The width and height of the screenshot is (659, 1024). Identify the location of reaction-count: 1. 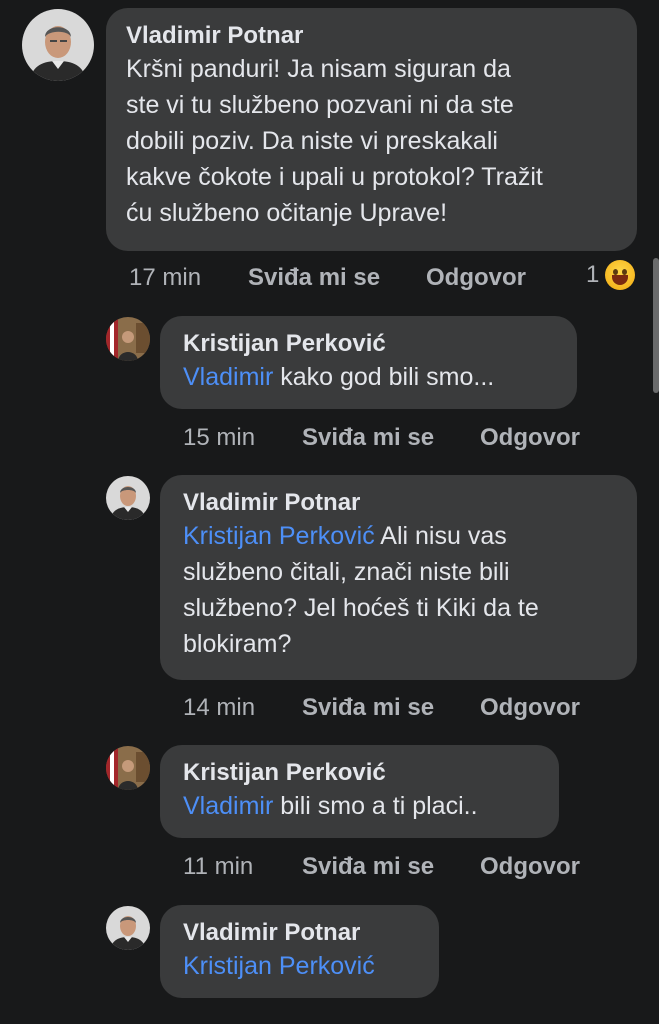
(593, 274).